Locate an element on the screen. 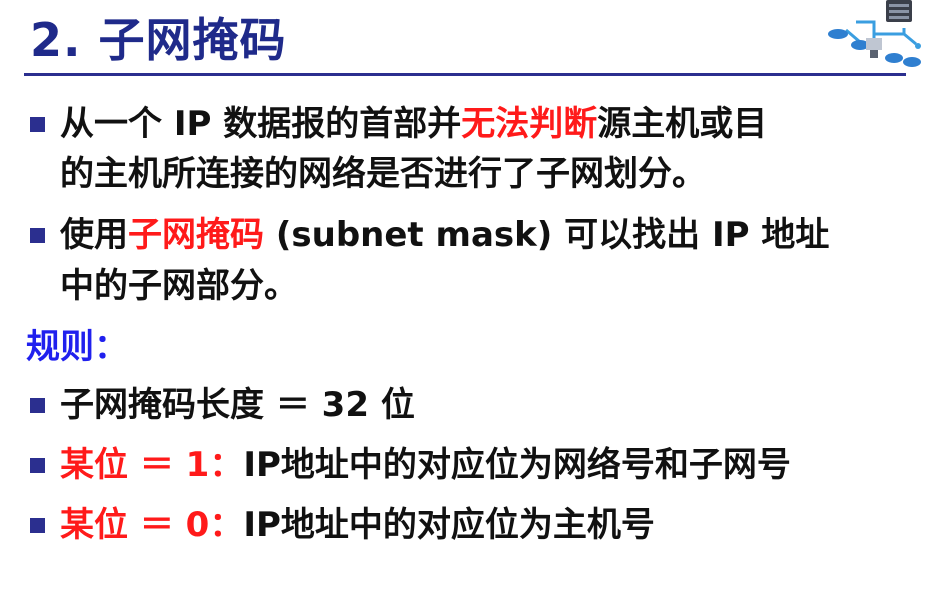  bullet-1-emphasis: 无法判断 is located at coordinates (529, 124).